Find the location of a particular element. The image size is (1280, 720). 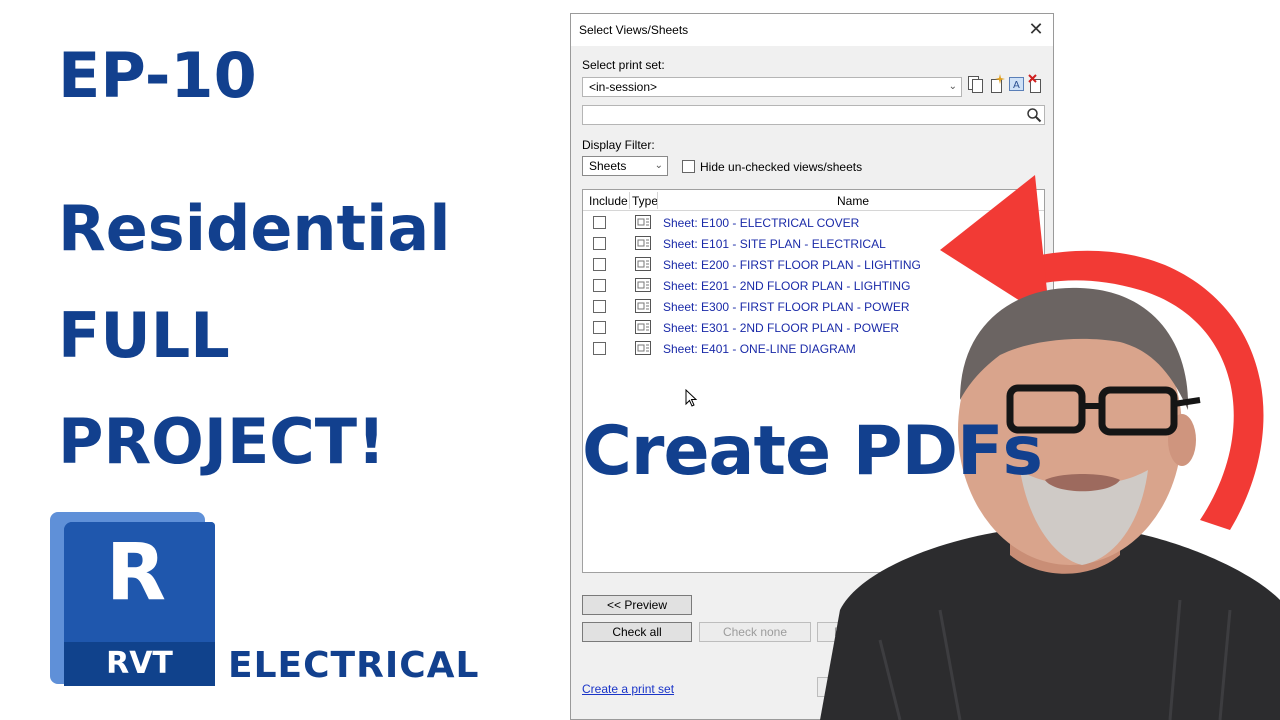

subtitle: ELECTRICAL is located at coordinates (354, 665).